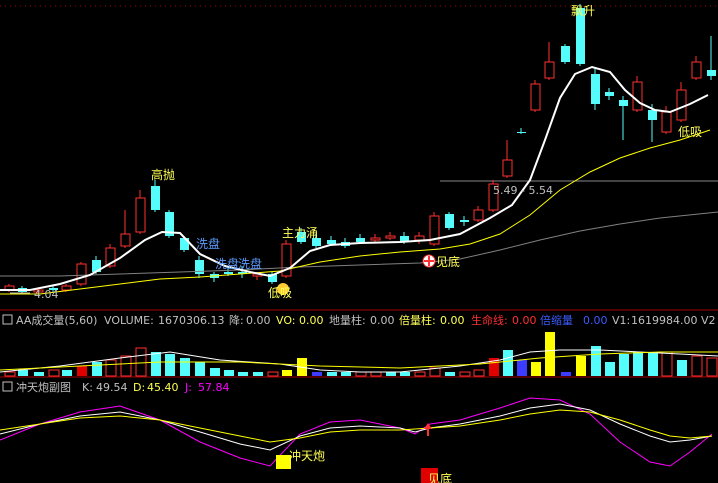 This screenshot has height=483, width=718. Describe the element at coordinates (286, 320) in the screenshot. I see `vo-label: VO:` at that location.